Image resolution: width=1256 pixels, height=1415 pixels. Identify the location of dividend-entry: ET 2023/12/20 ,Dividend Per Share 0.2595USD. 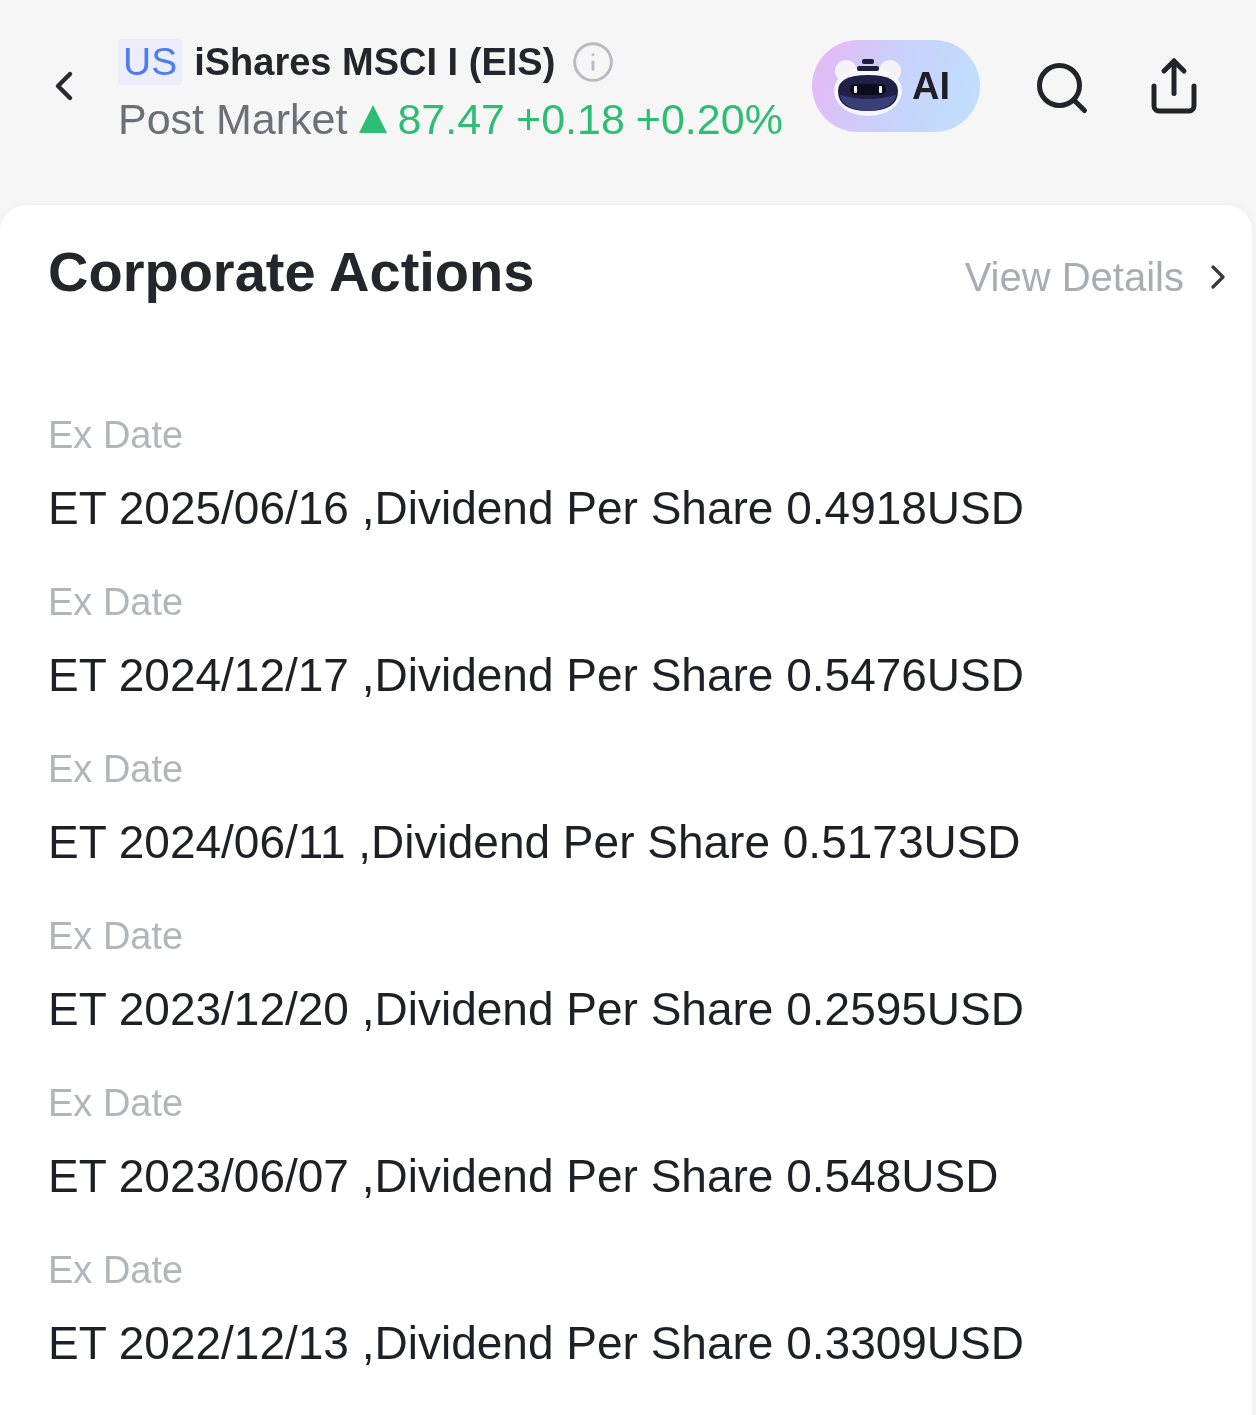
(536, 1009).